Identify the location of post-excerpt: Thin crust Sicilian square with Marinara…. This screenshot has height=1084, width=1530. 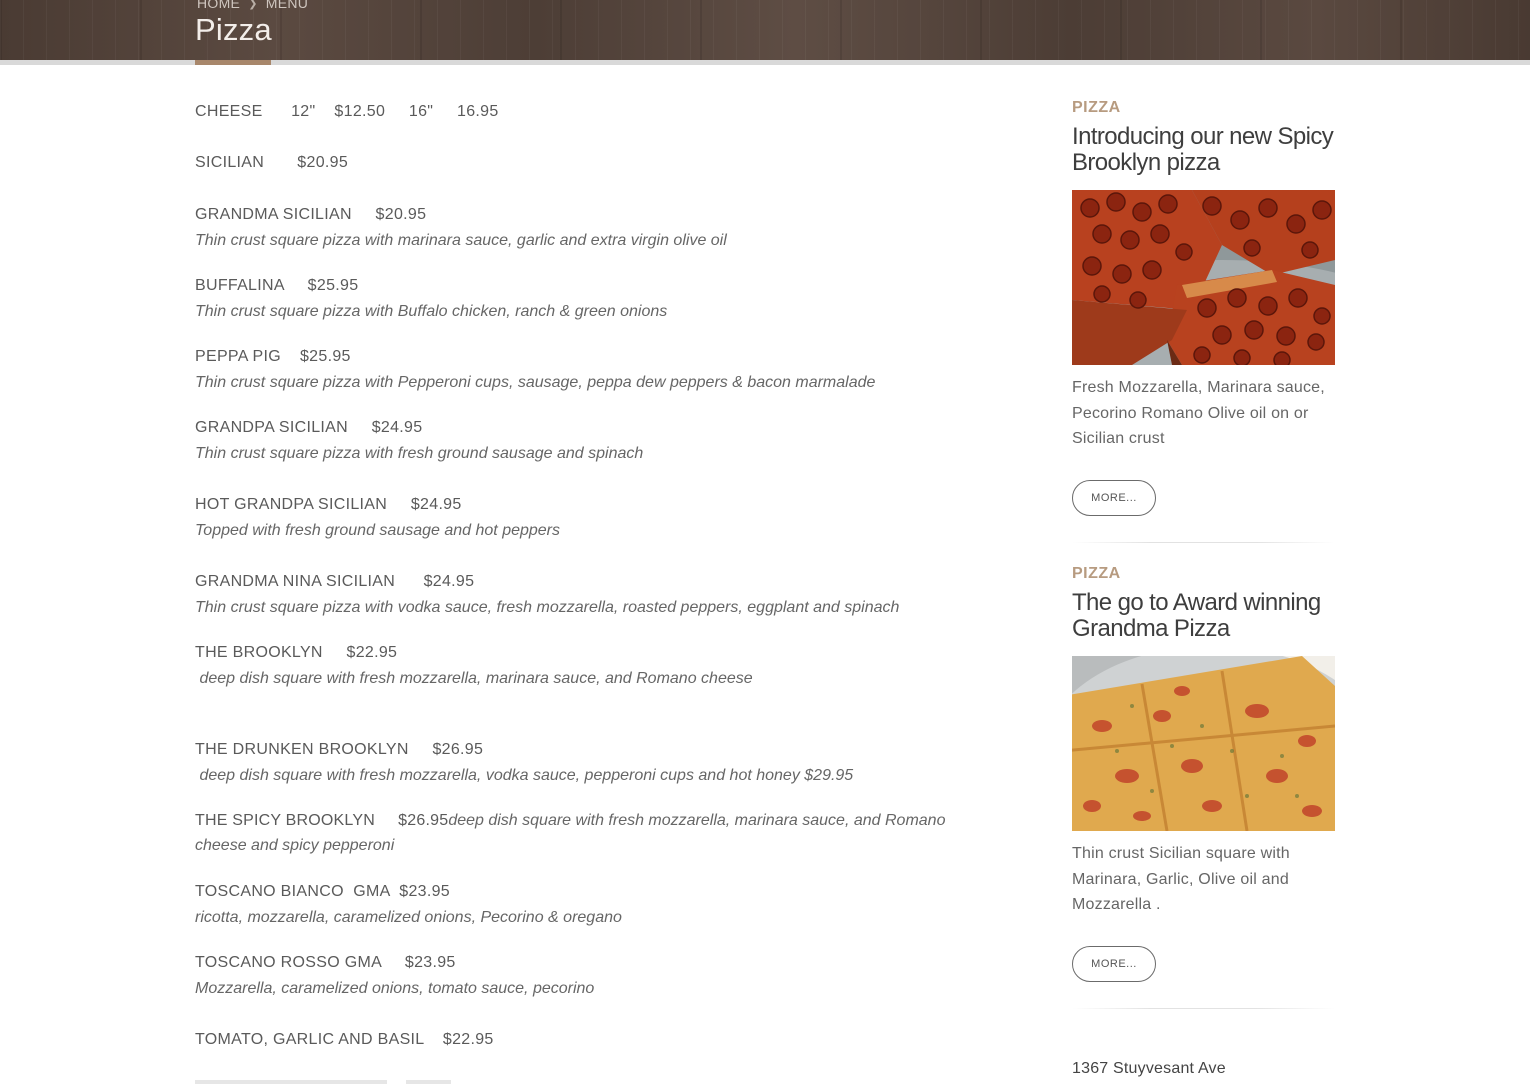
(1181, 879).